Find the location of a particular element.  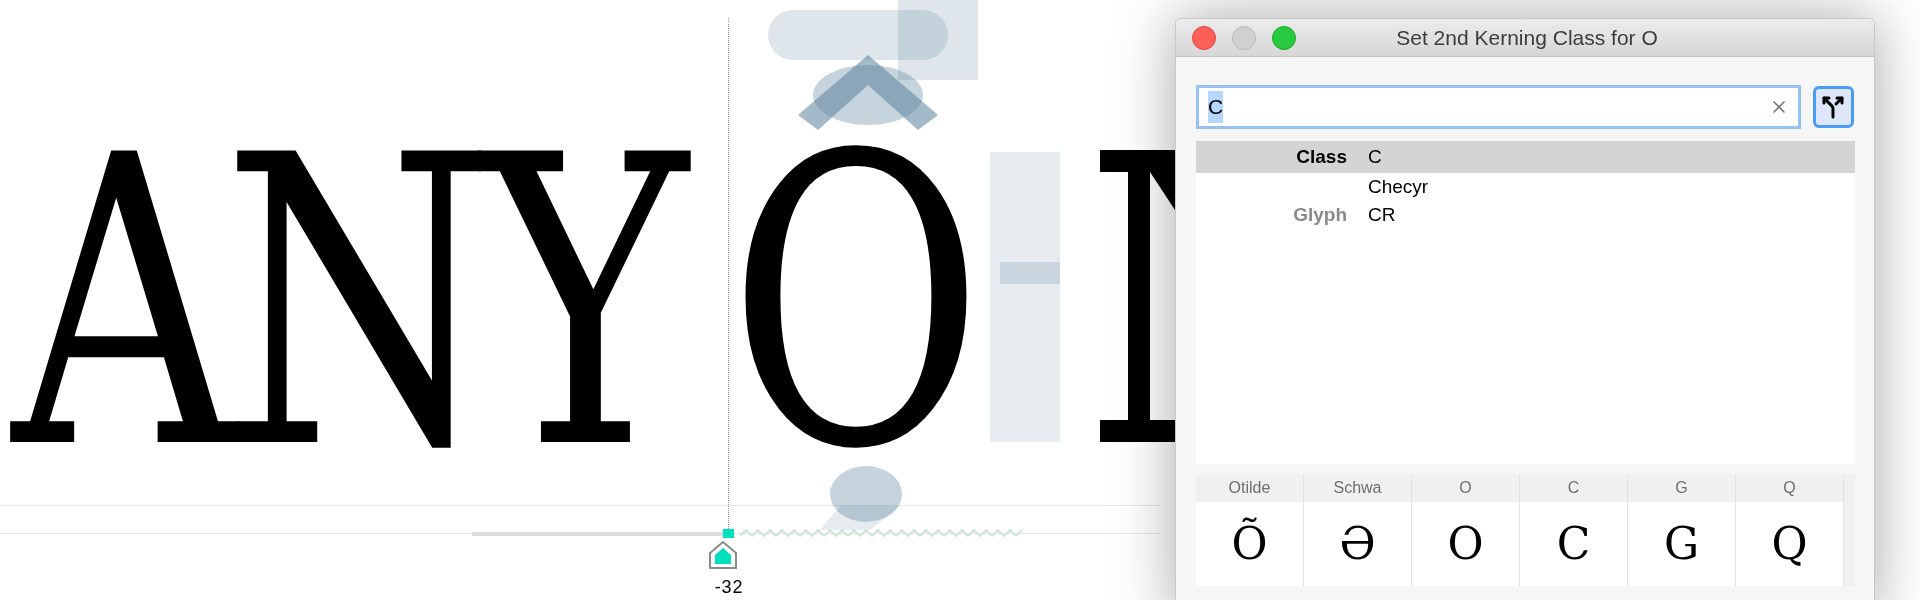

glyph-cell: Schwa Ə is located at coordinates (1358, 530).